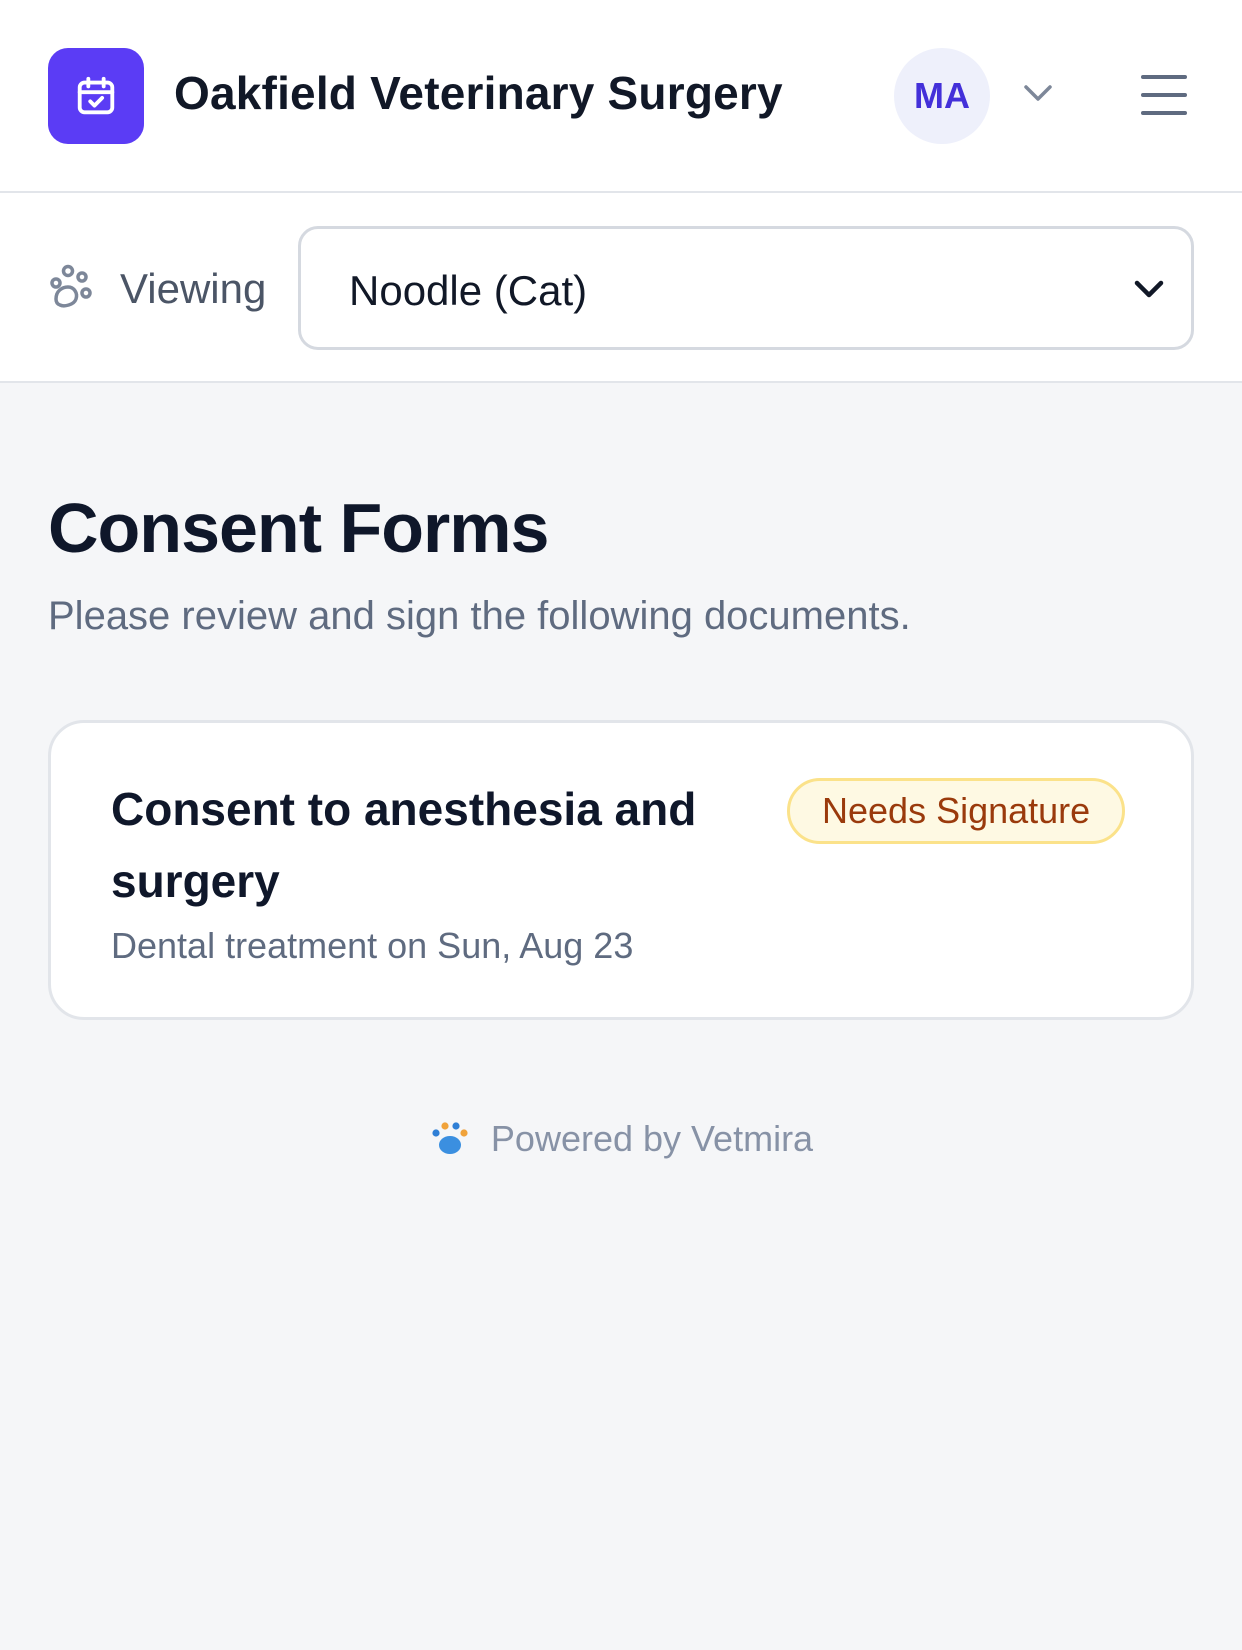  What do you see at coordinates (450, 1138) in the screenshot?
I see `paw-icon` at bounding box center [450, 1138].